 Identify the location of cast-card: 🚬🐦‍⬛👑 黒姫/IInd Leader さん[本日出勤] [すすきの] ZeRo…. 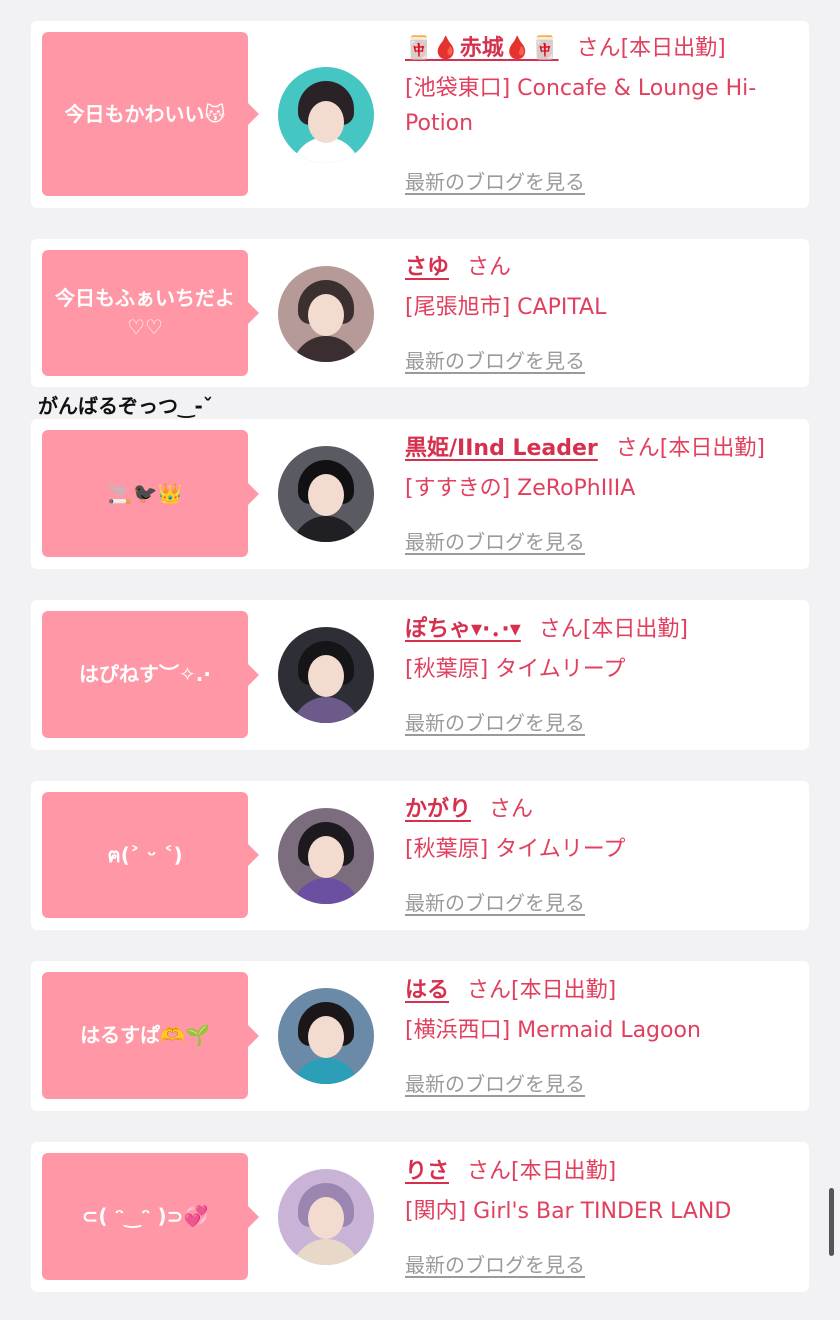
(420, 494).